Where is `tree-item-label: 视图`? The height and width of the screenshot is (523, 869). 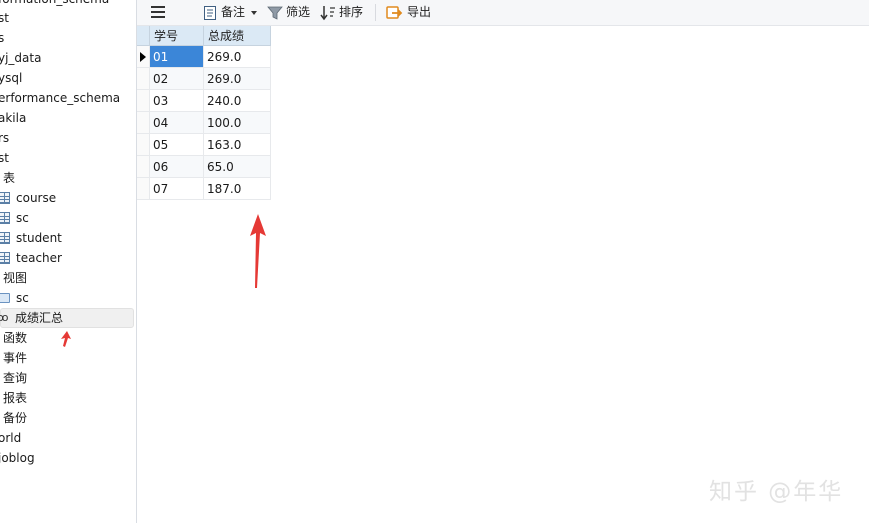
tree-item-label: 视图 is located at coordinates (15, 278).